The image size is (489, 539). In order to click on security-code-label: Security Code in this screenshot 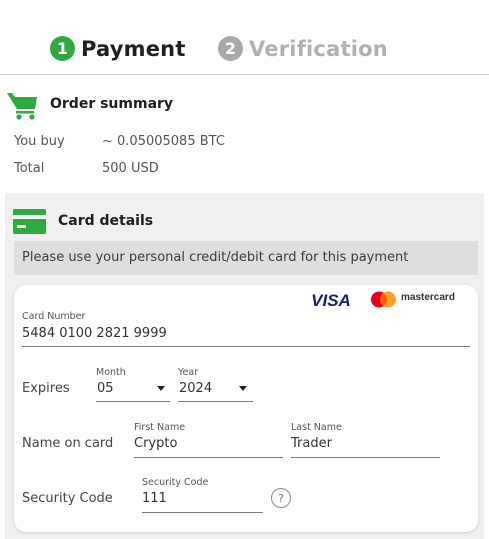, I will do `click(67, 498)`.